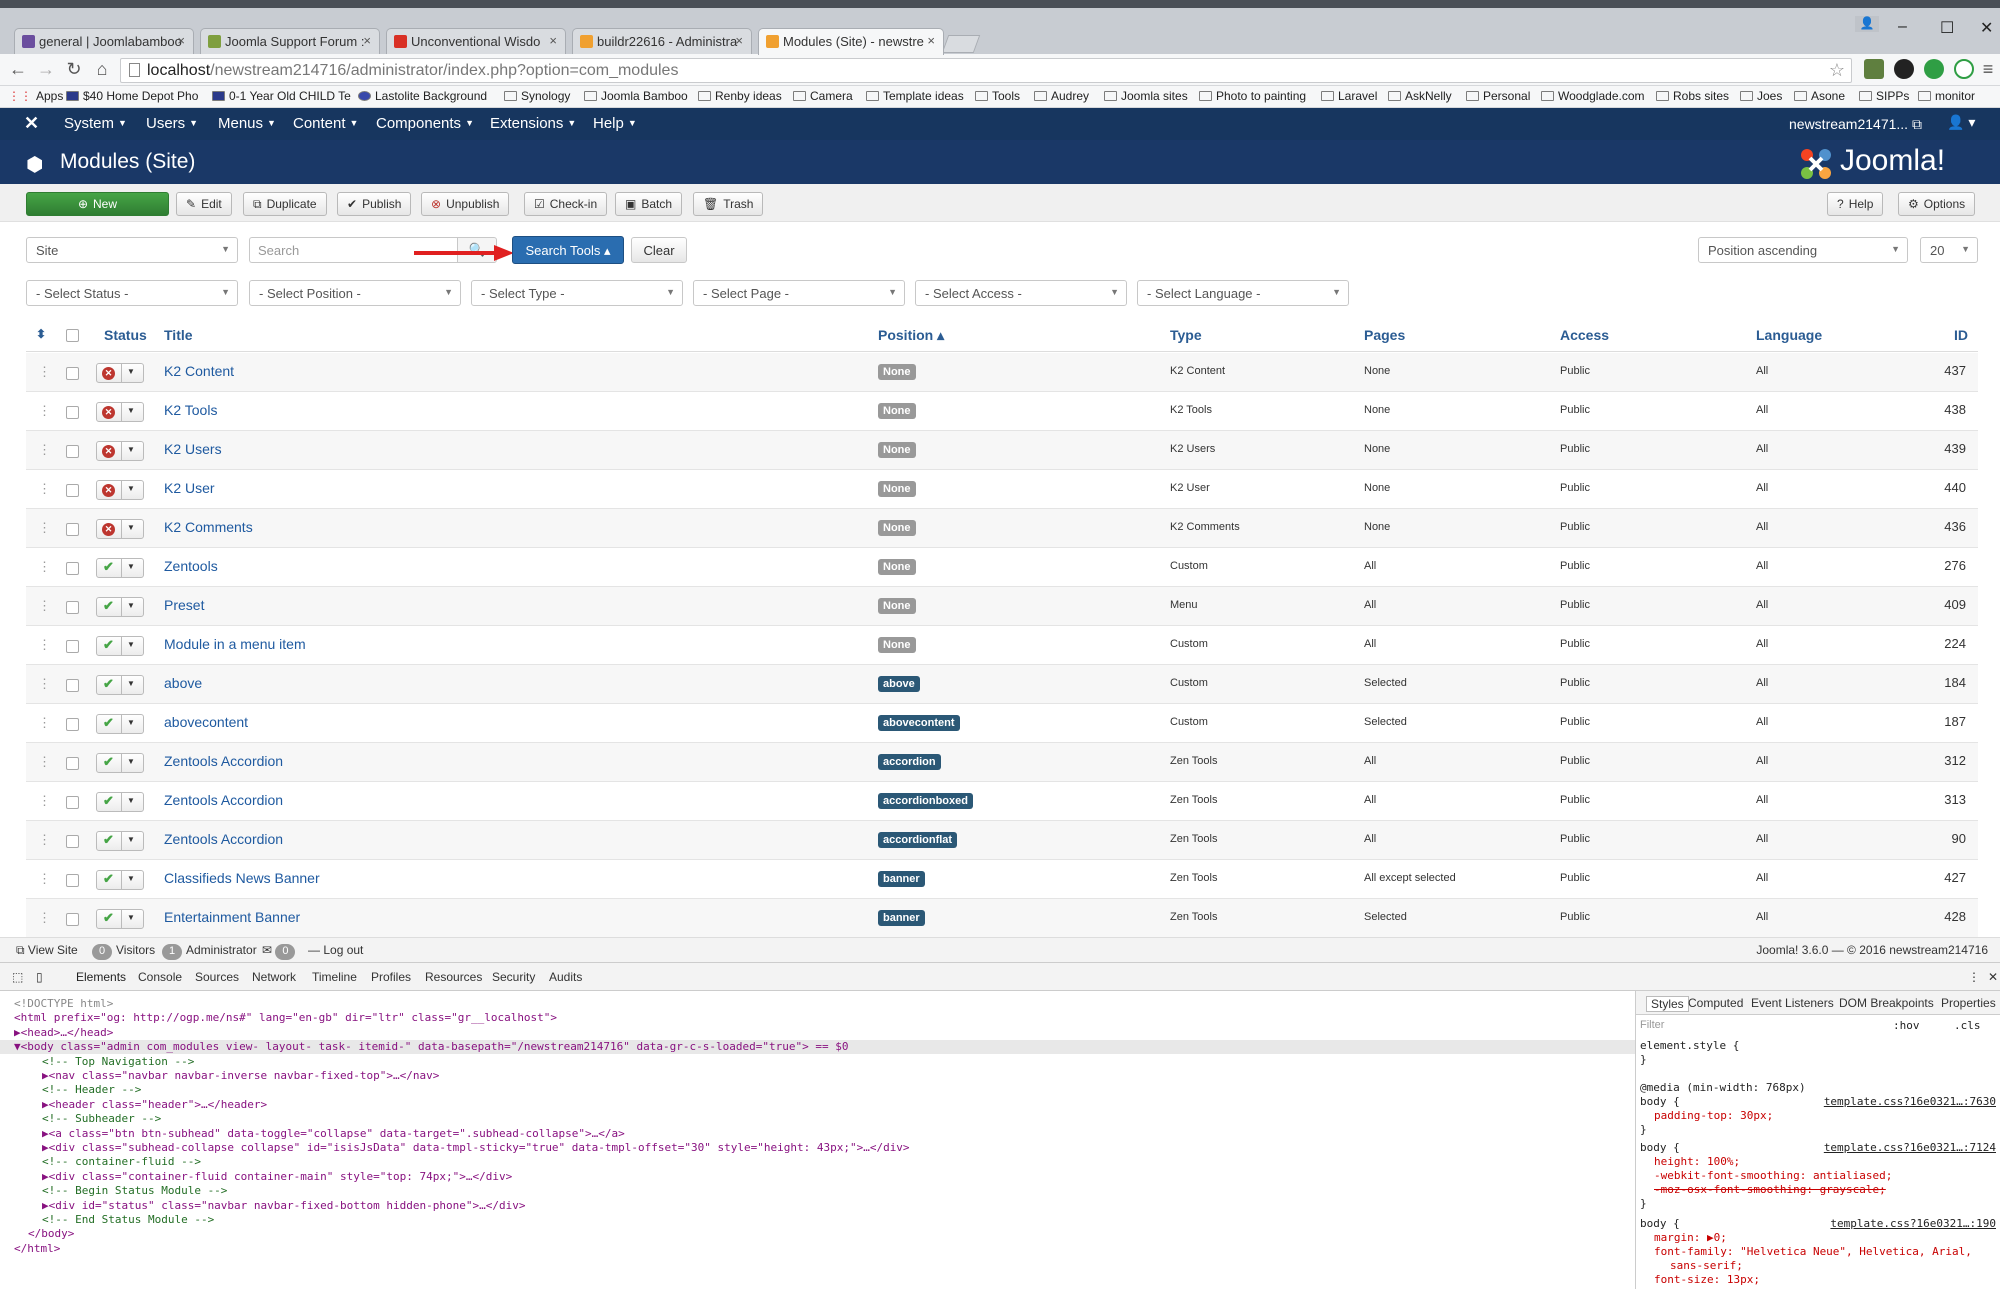 The height and width of the screenshot is (1289, 2000). What do you see at coordinates (235, 644) in the screenshot?
I see `module-title-link: Module in a menu item` at bounding box center [235, 644].